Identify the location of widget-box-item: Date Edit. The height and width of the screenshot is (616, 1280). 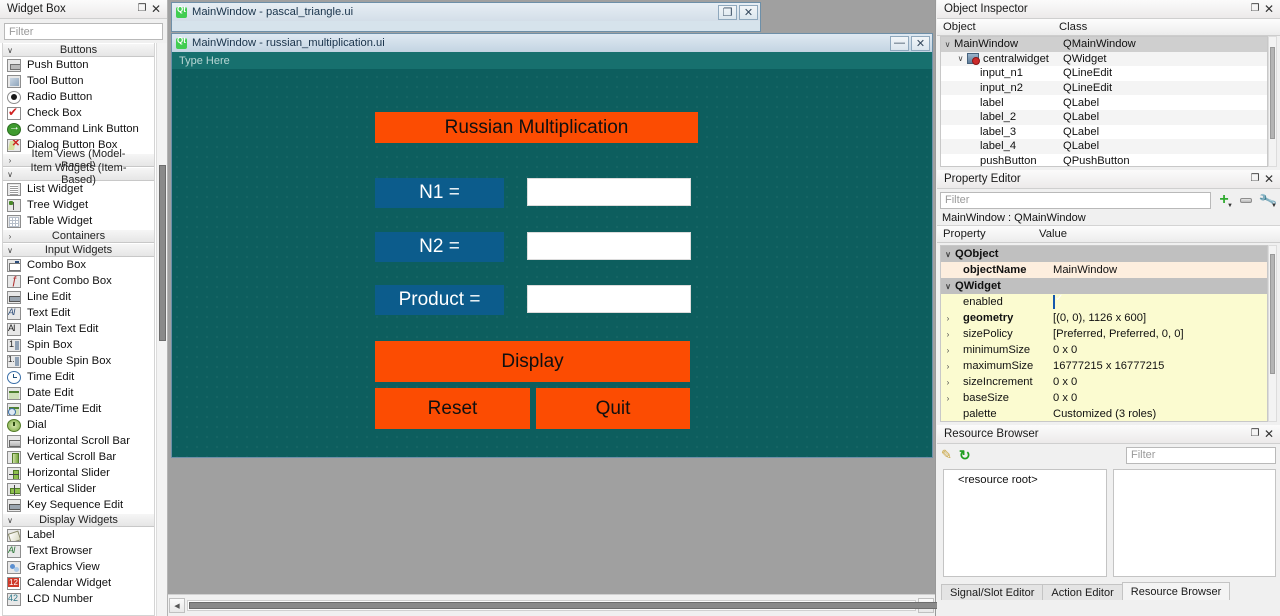
(78, 393).